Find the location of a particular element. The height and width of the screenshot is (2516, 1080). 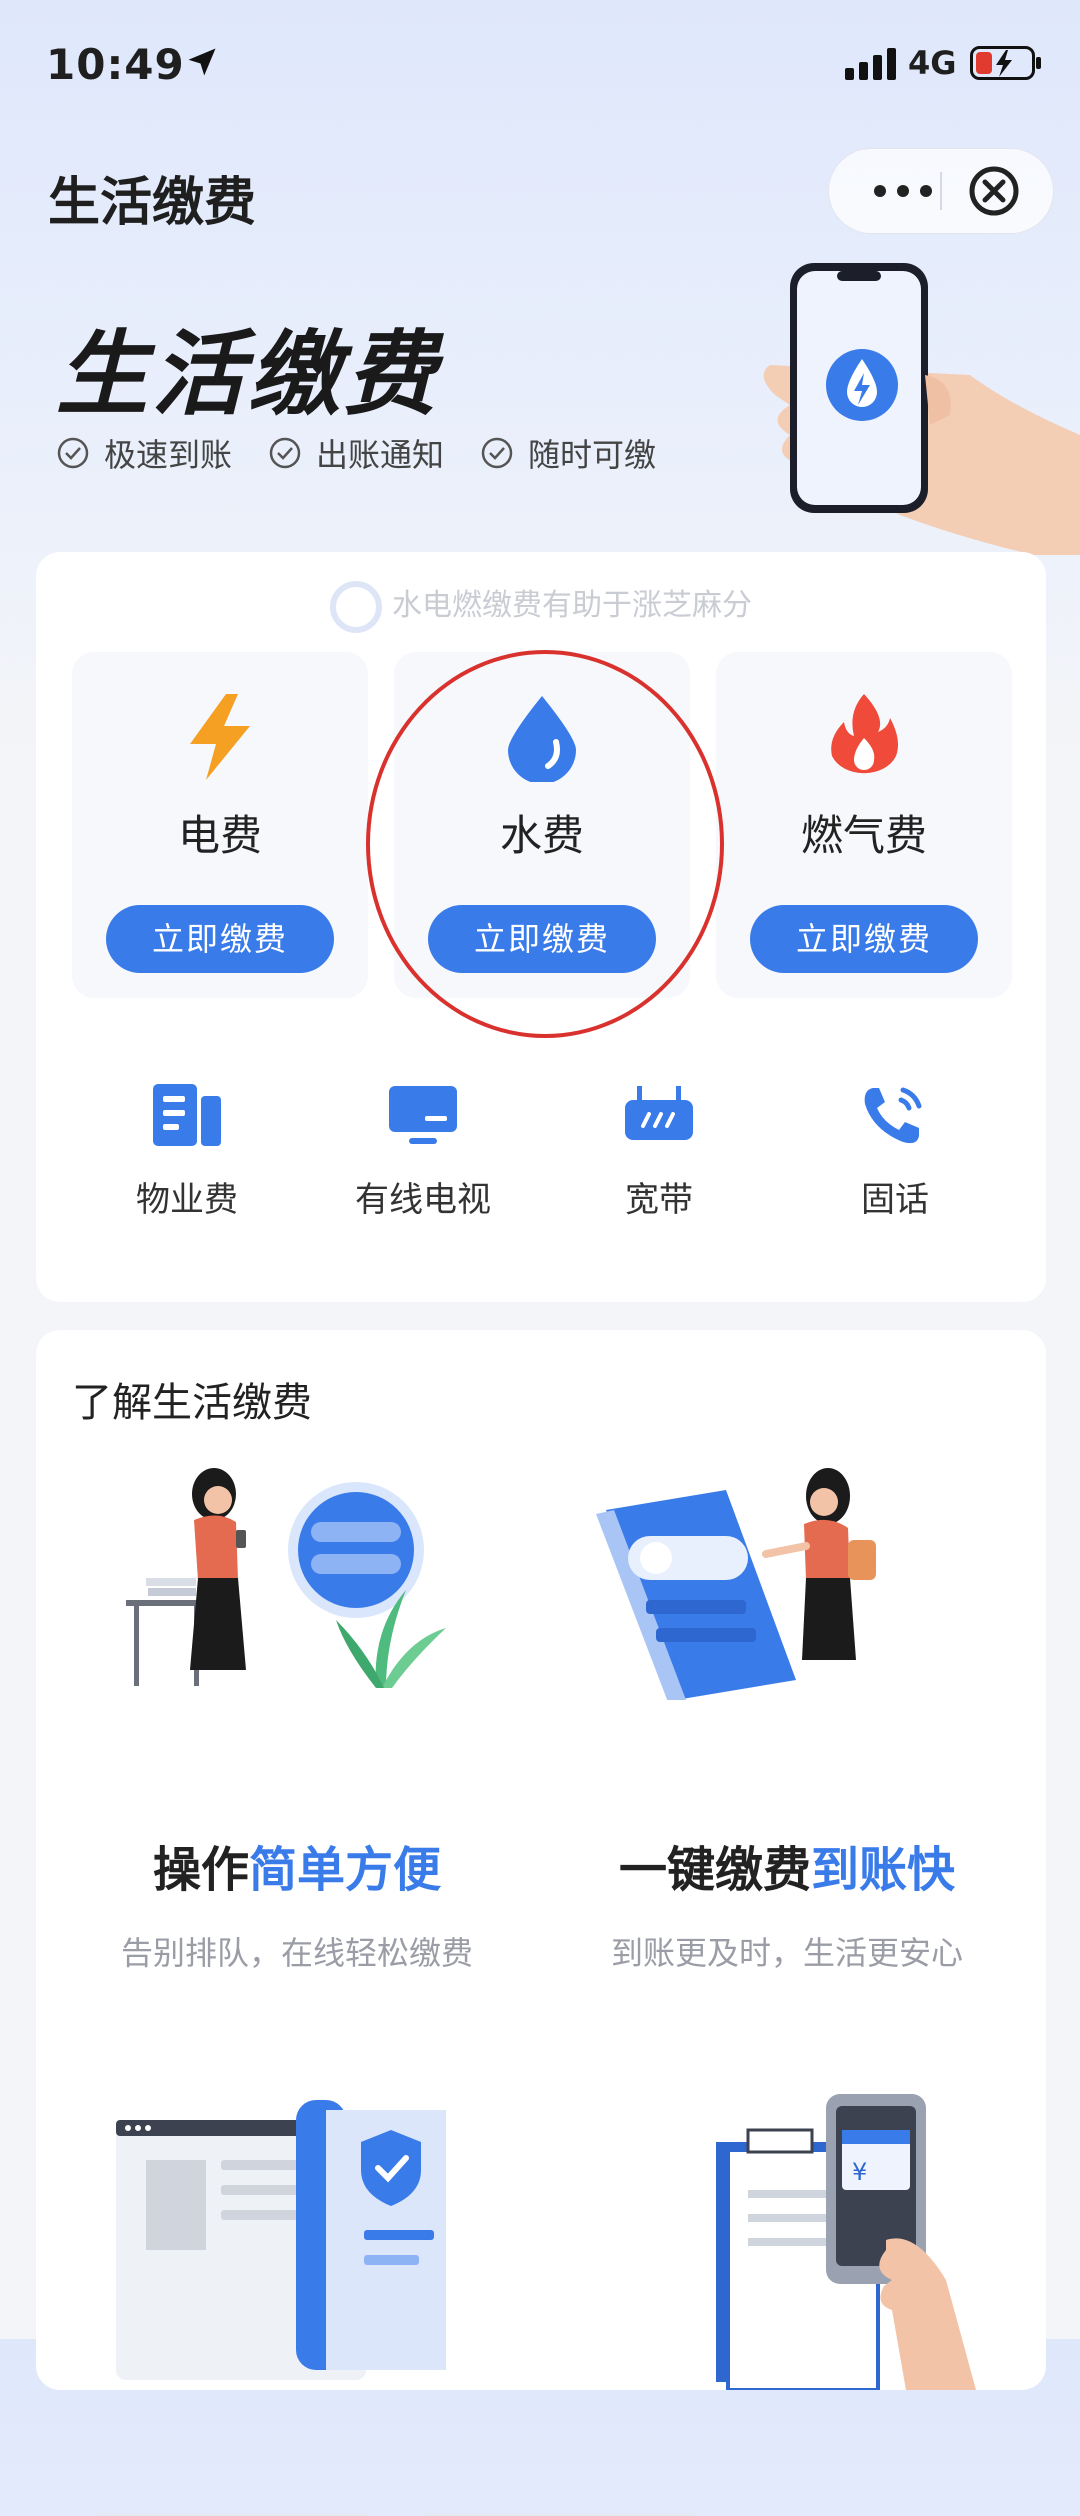

zhima-notice-text: 水电燃缴费有助于涨芝麻分 is located at coordinates (572, 605).